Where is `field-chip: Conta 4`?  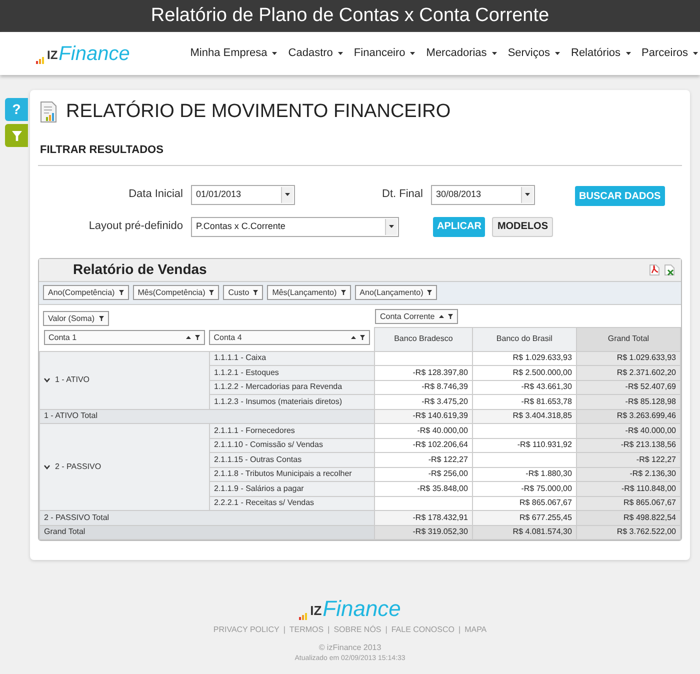
field-chip: Conta 4 is located at coordinates (289, 338).